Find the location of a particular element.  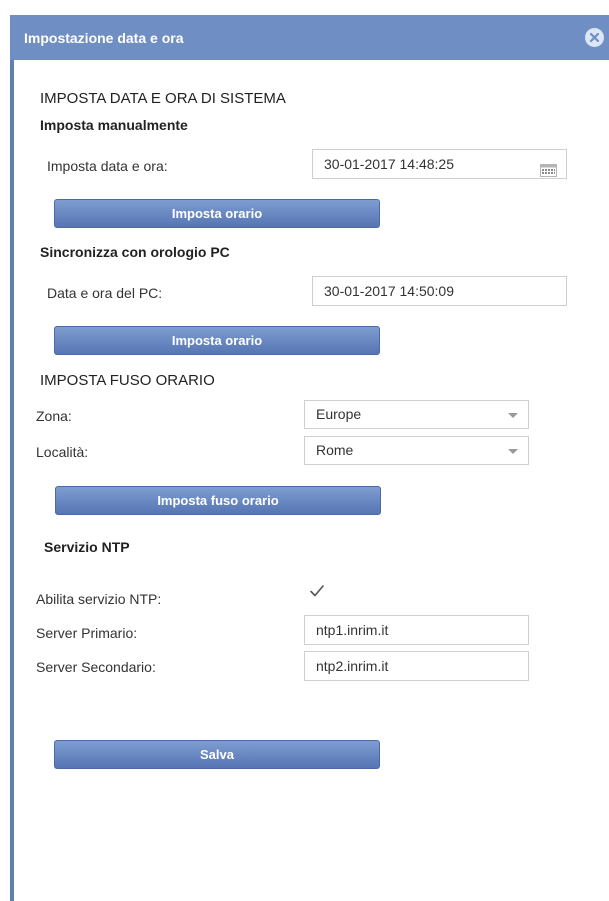

checkmark-icon is located at coordinates (317, 591).